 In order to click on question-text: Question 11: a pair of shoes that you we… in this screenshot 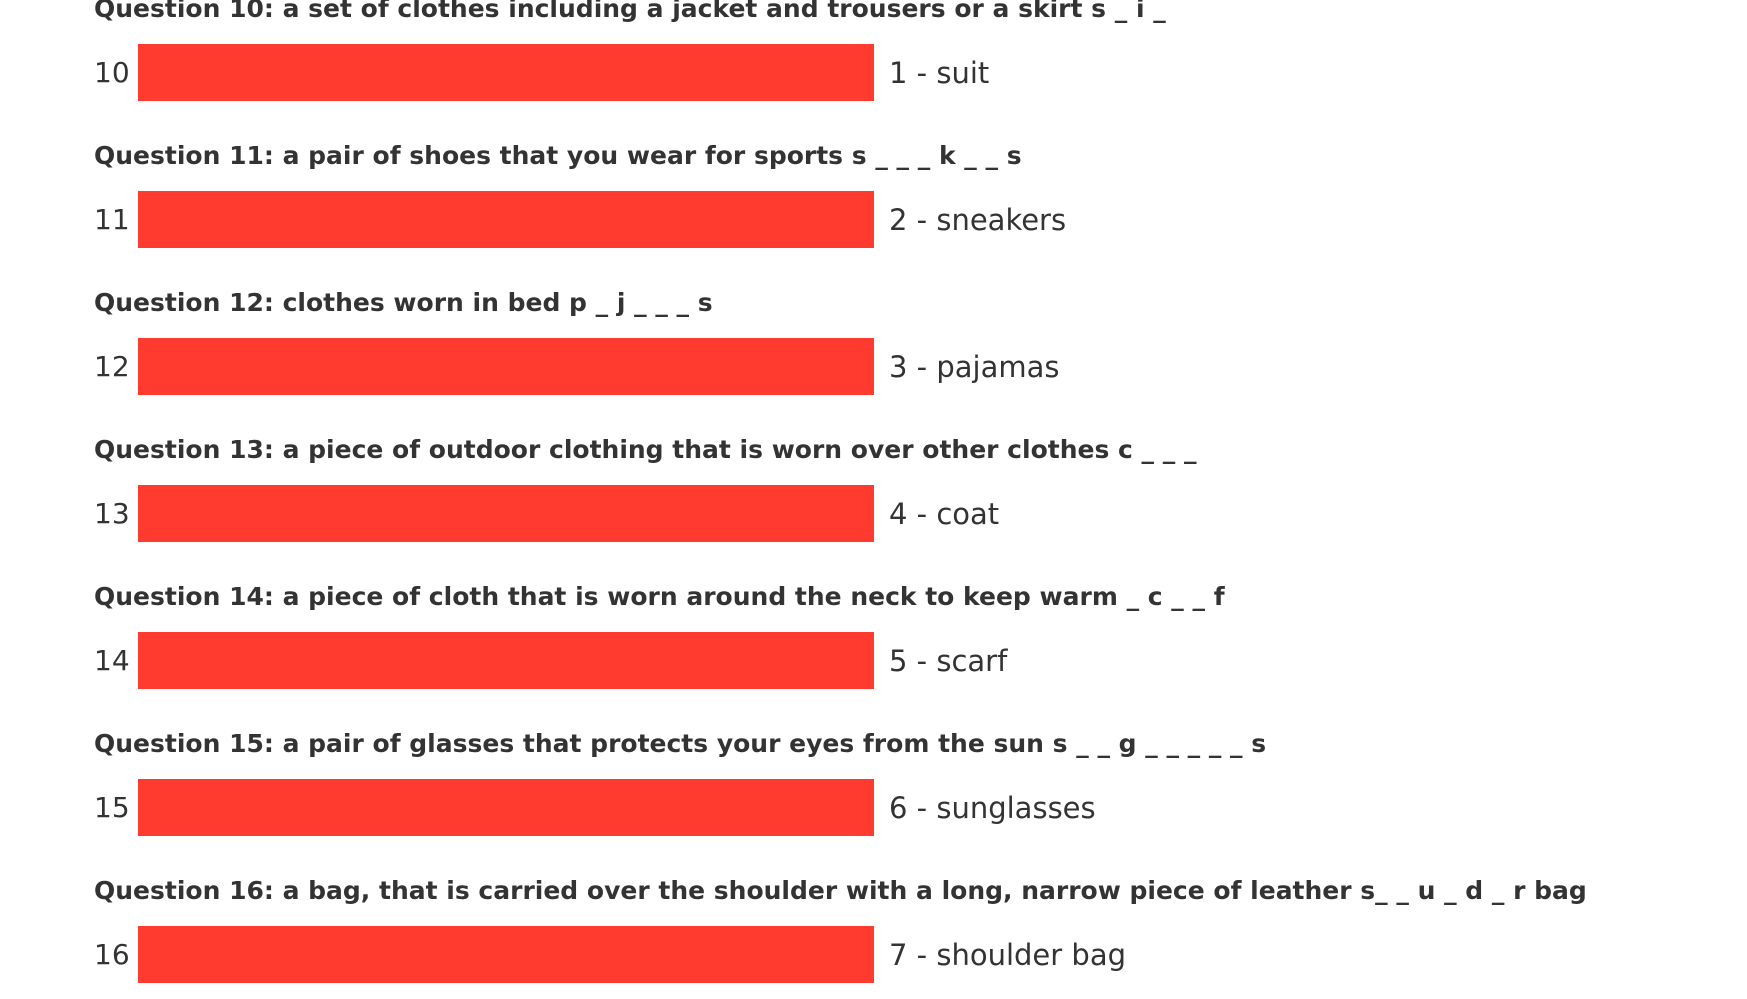, I will do `click(558, 155)`.